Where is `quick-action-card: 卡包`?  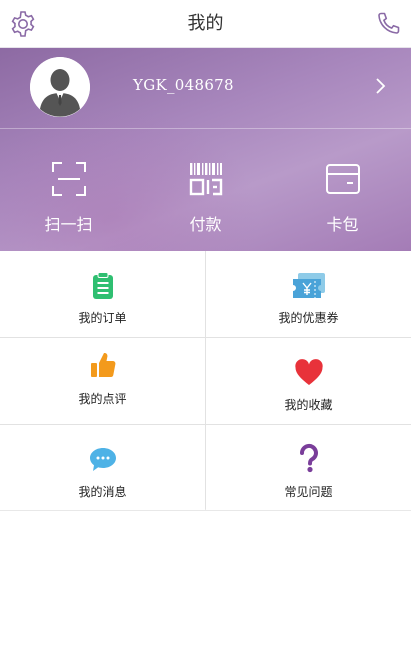
quick-action-card: 卡包 is located at coordinates (342, 190).